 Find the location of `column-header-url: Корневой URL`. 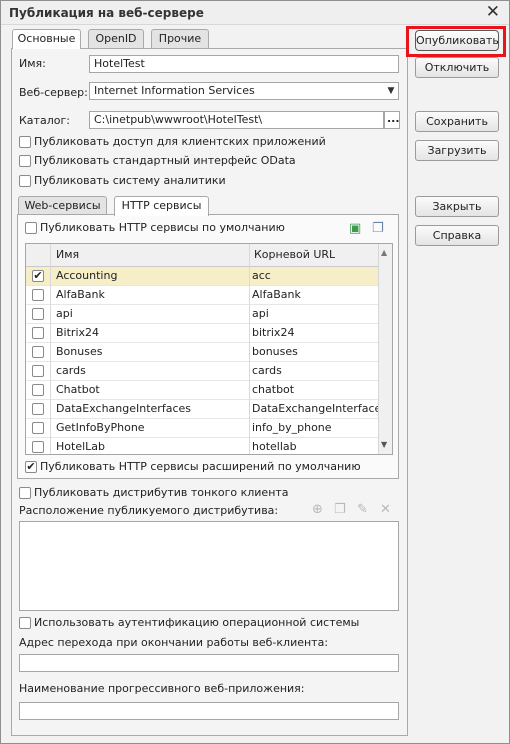

column-header-url: Корневой URL is located at coordinates (294, 255).